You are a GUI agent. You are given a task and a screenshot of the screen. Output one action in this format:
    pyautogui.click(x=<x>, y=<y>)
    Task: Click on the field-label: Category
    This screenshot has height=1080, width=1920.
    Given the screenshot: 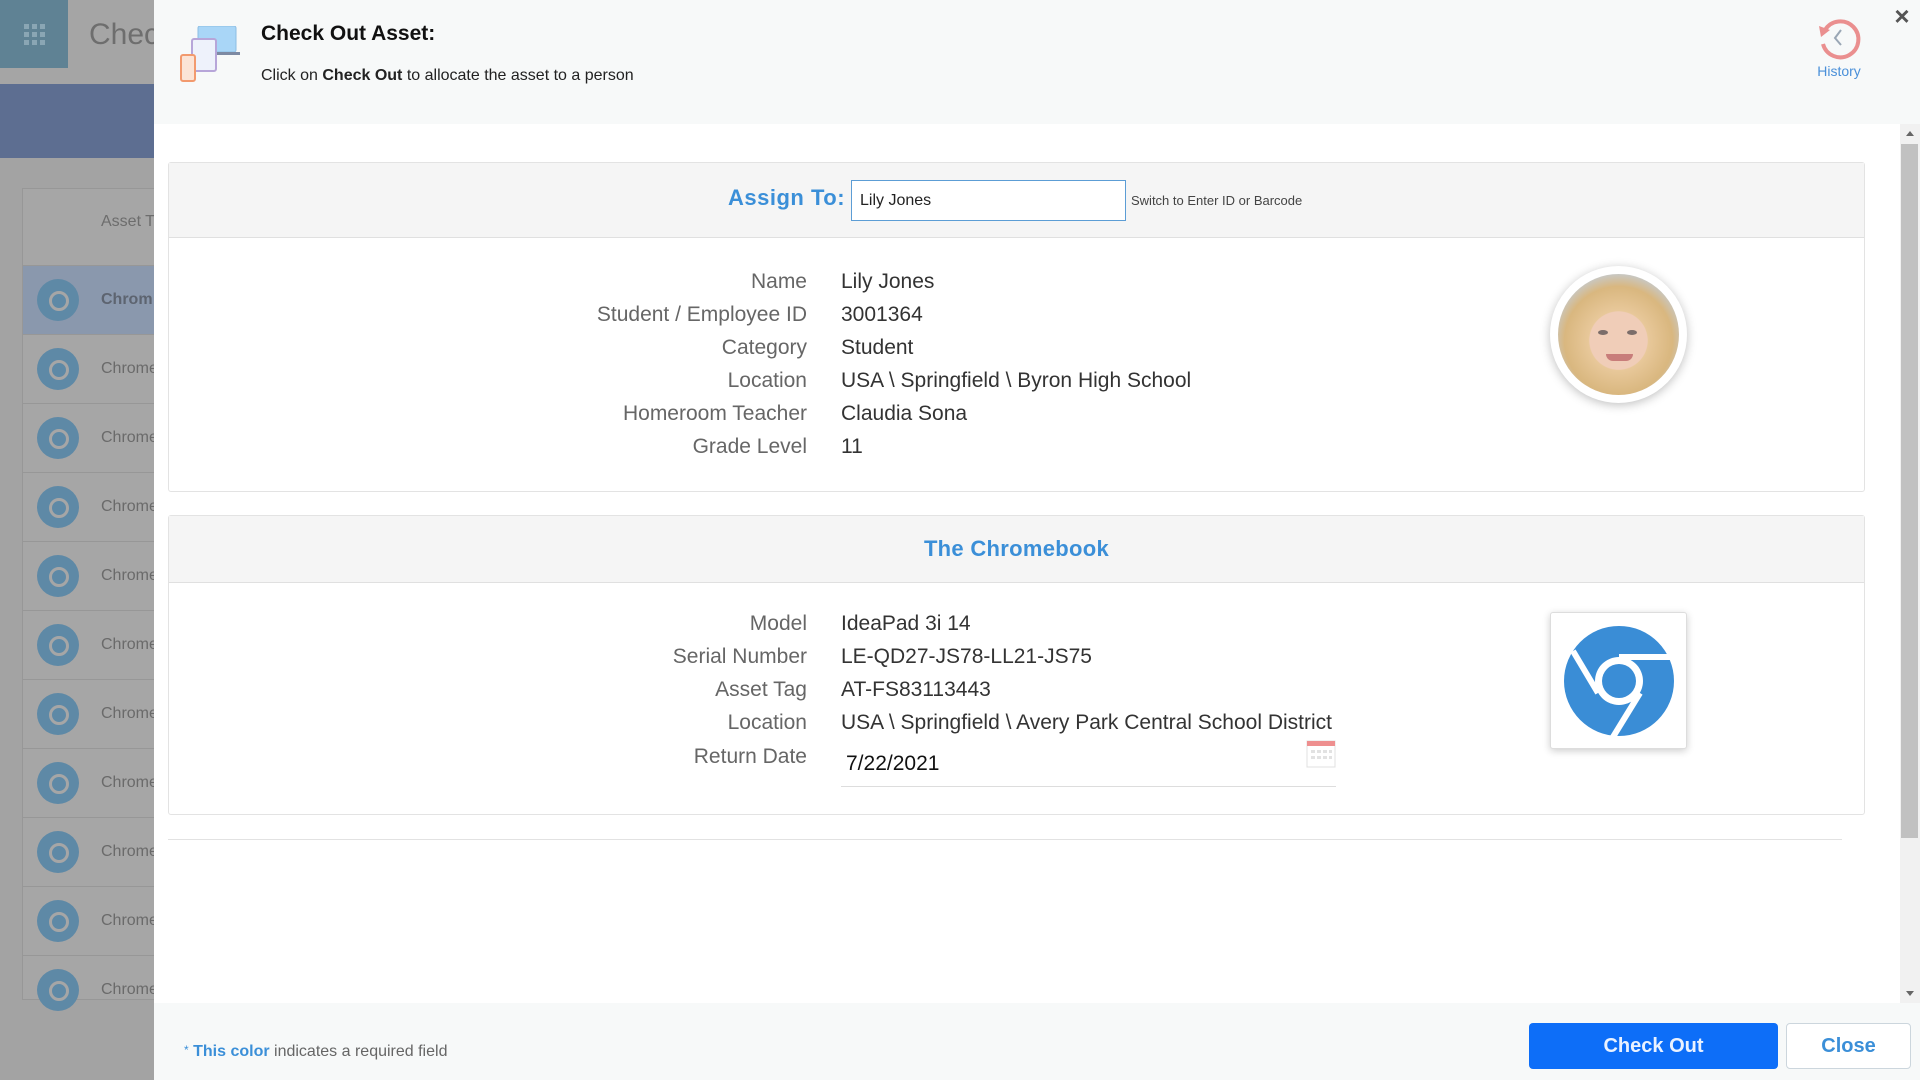 What is the action you would take?
    pyautogui.click(x=764, y=347)
    